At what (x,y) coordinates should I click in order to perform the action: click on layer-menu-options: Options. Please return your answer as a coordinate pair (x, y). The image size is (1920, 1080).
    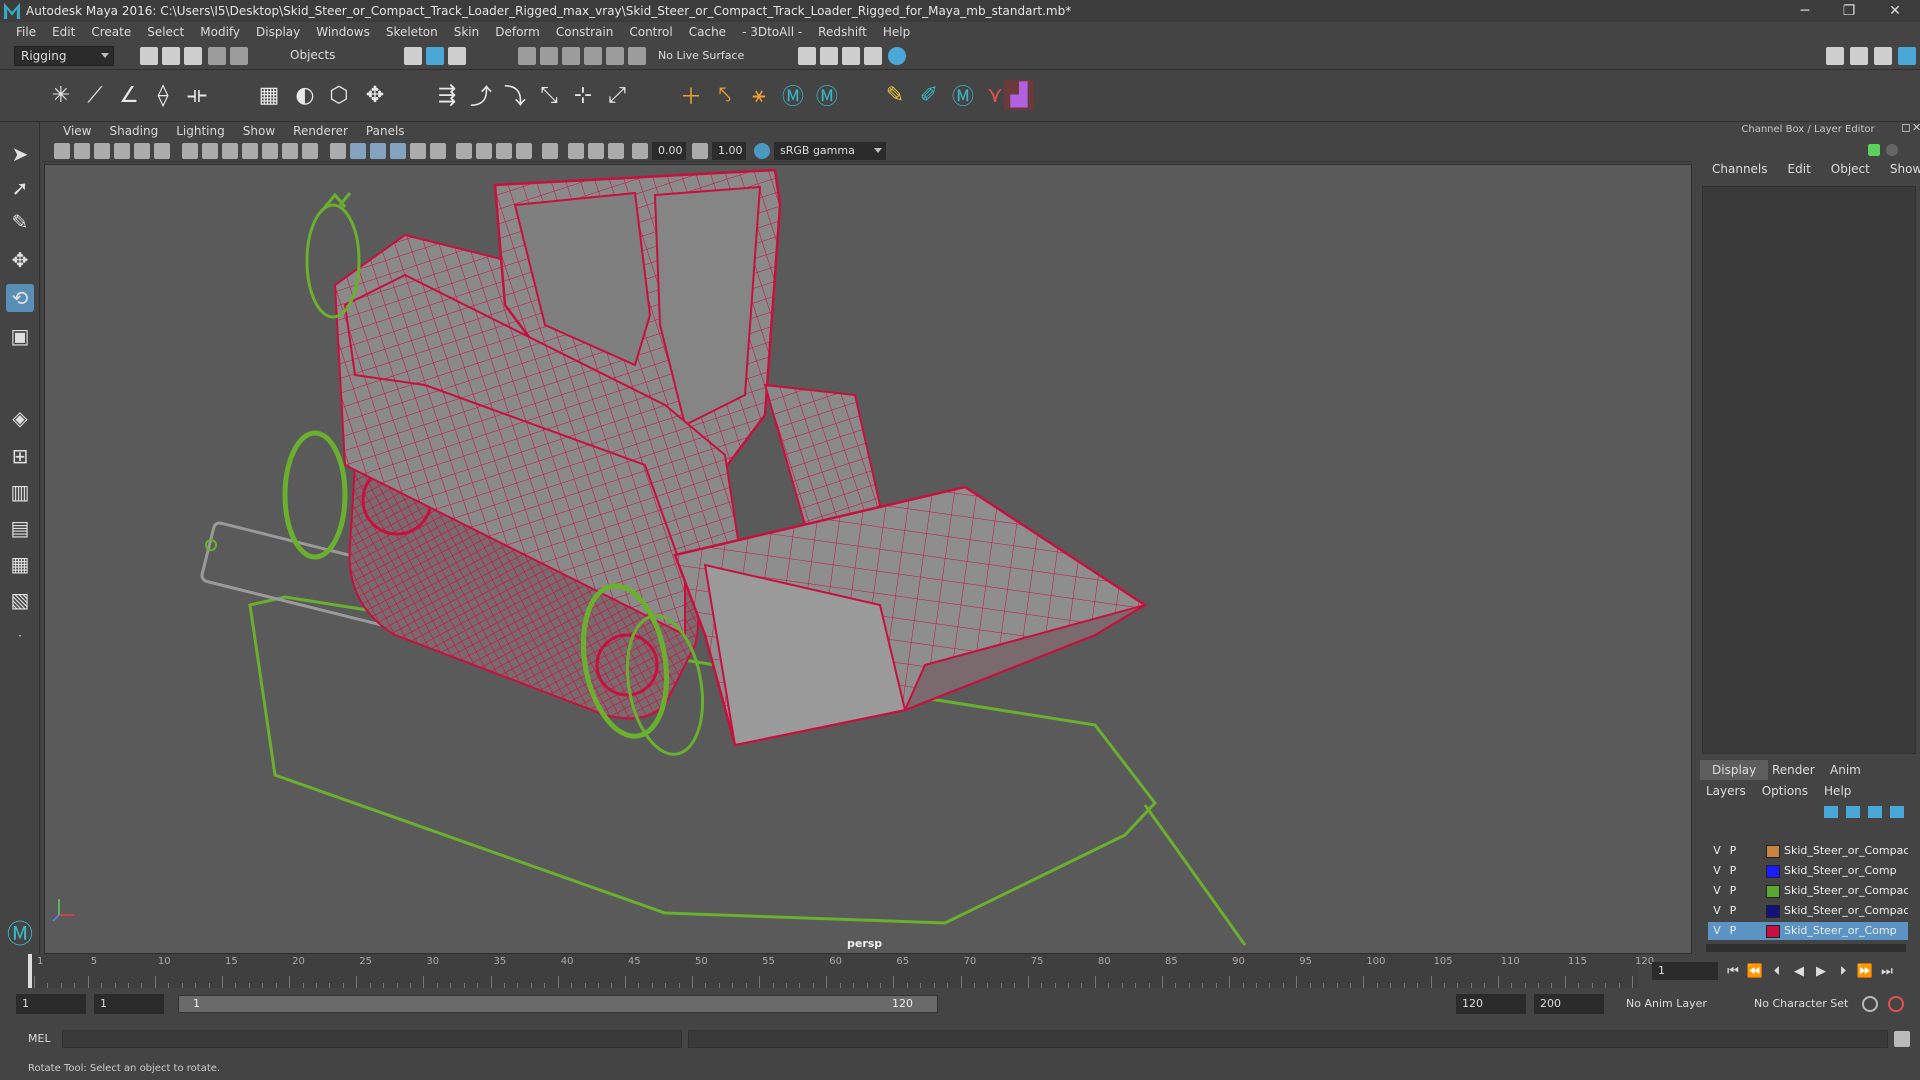
    Looking at the image, I should click on (1789, 791).